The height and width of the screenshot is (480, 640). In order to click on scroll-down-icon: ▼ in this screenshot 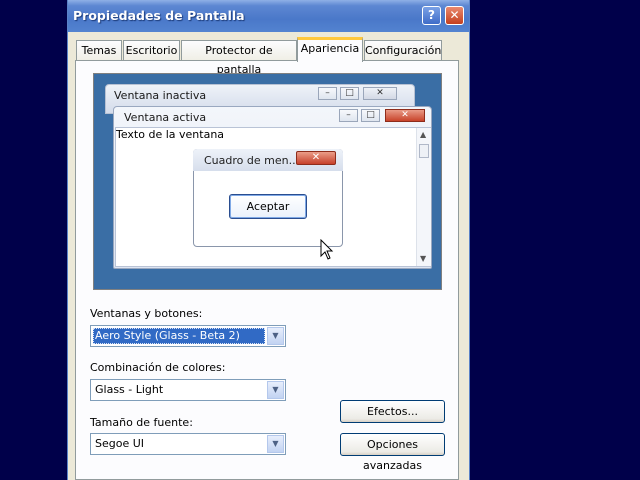, I will do `click(423, 258)`.